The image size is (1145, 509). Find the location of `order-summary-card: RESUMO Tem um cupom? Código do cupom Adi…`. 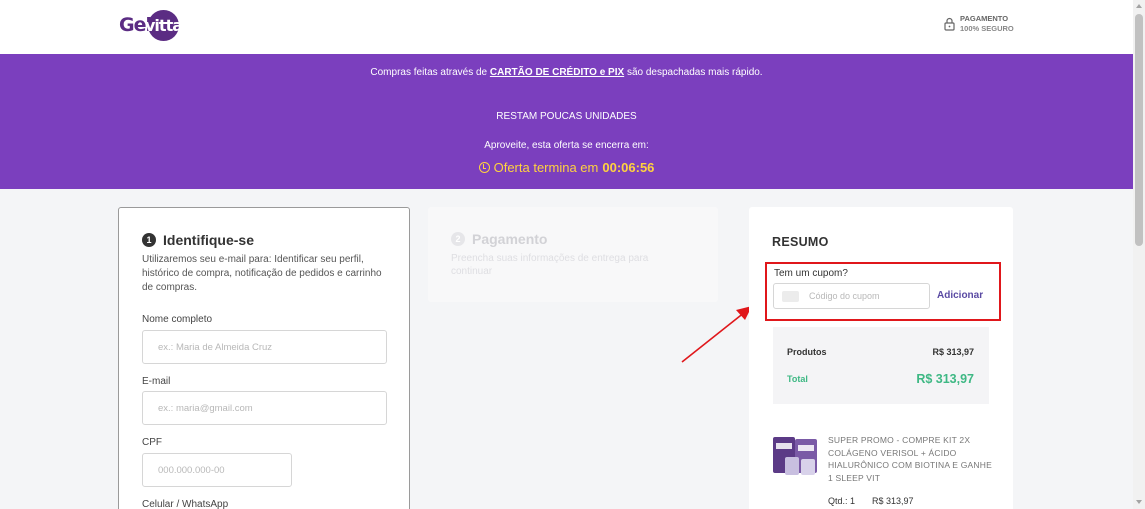

order-summary-card: RESUMO Tem um cupom? Código do cupom Adi… is located at coordinates (881, 358).